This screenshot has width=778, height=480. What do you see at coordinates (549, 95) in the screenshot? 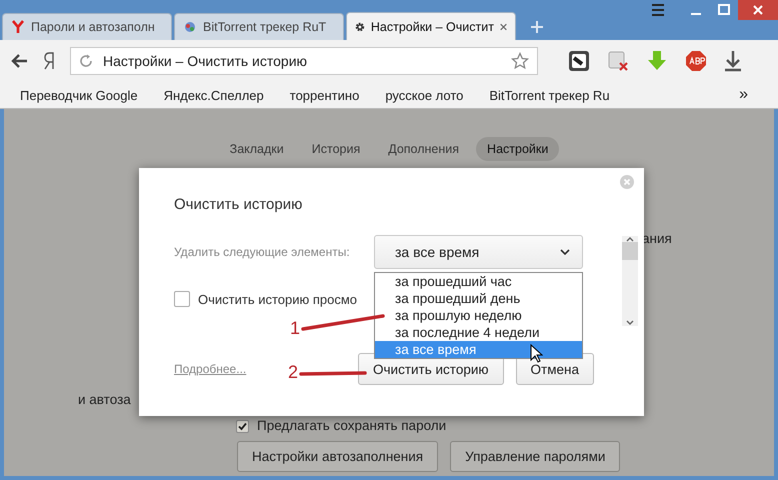
I see `bookmark: BitTorrent трекер Ru` at bounding box center [549, 95].